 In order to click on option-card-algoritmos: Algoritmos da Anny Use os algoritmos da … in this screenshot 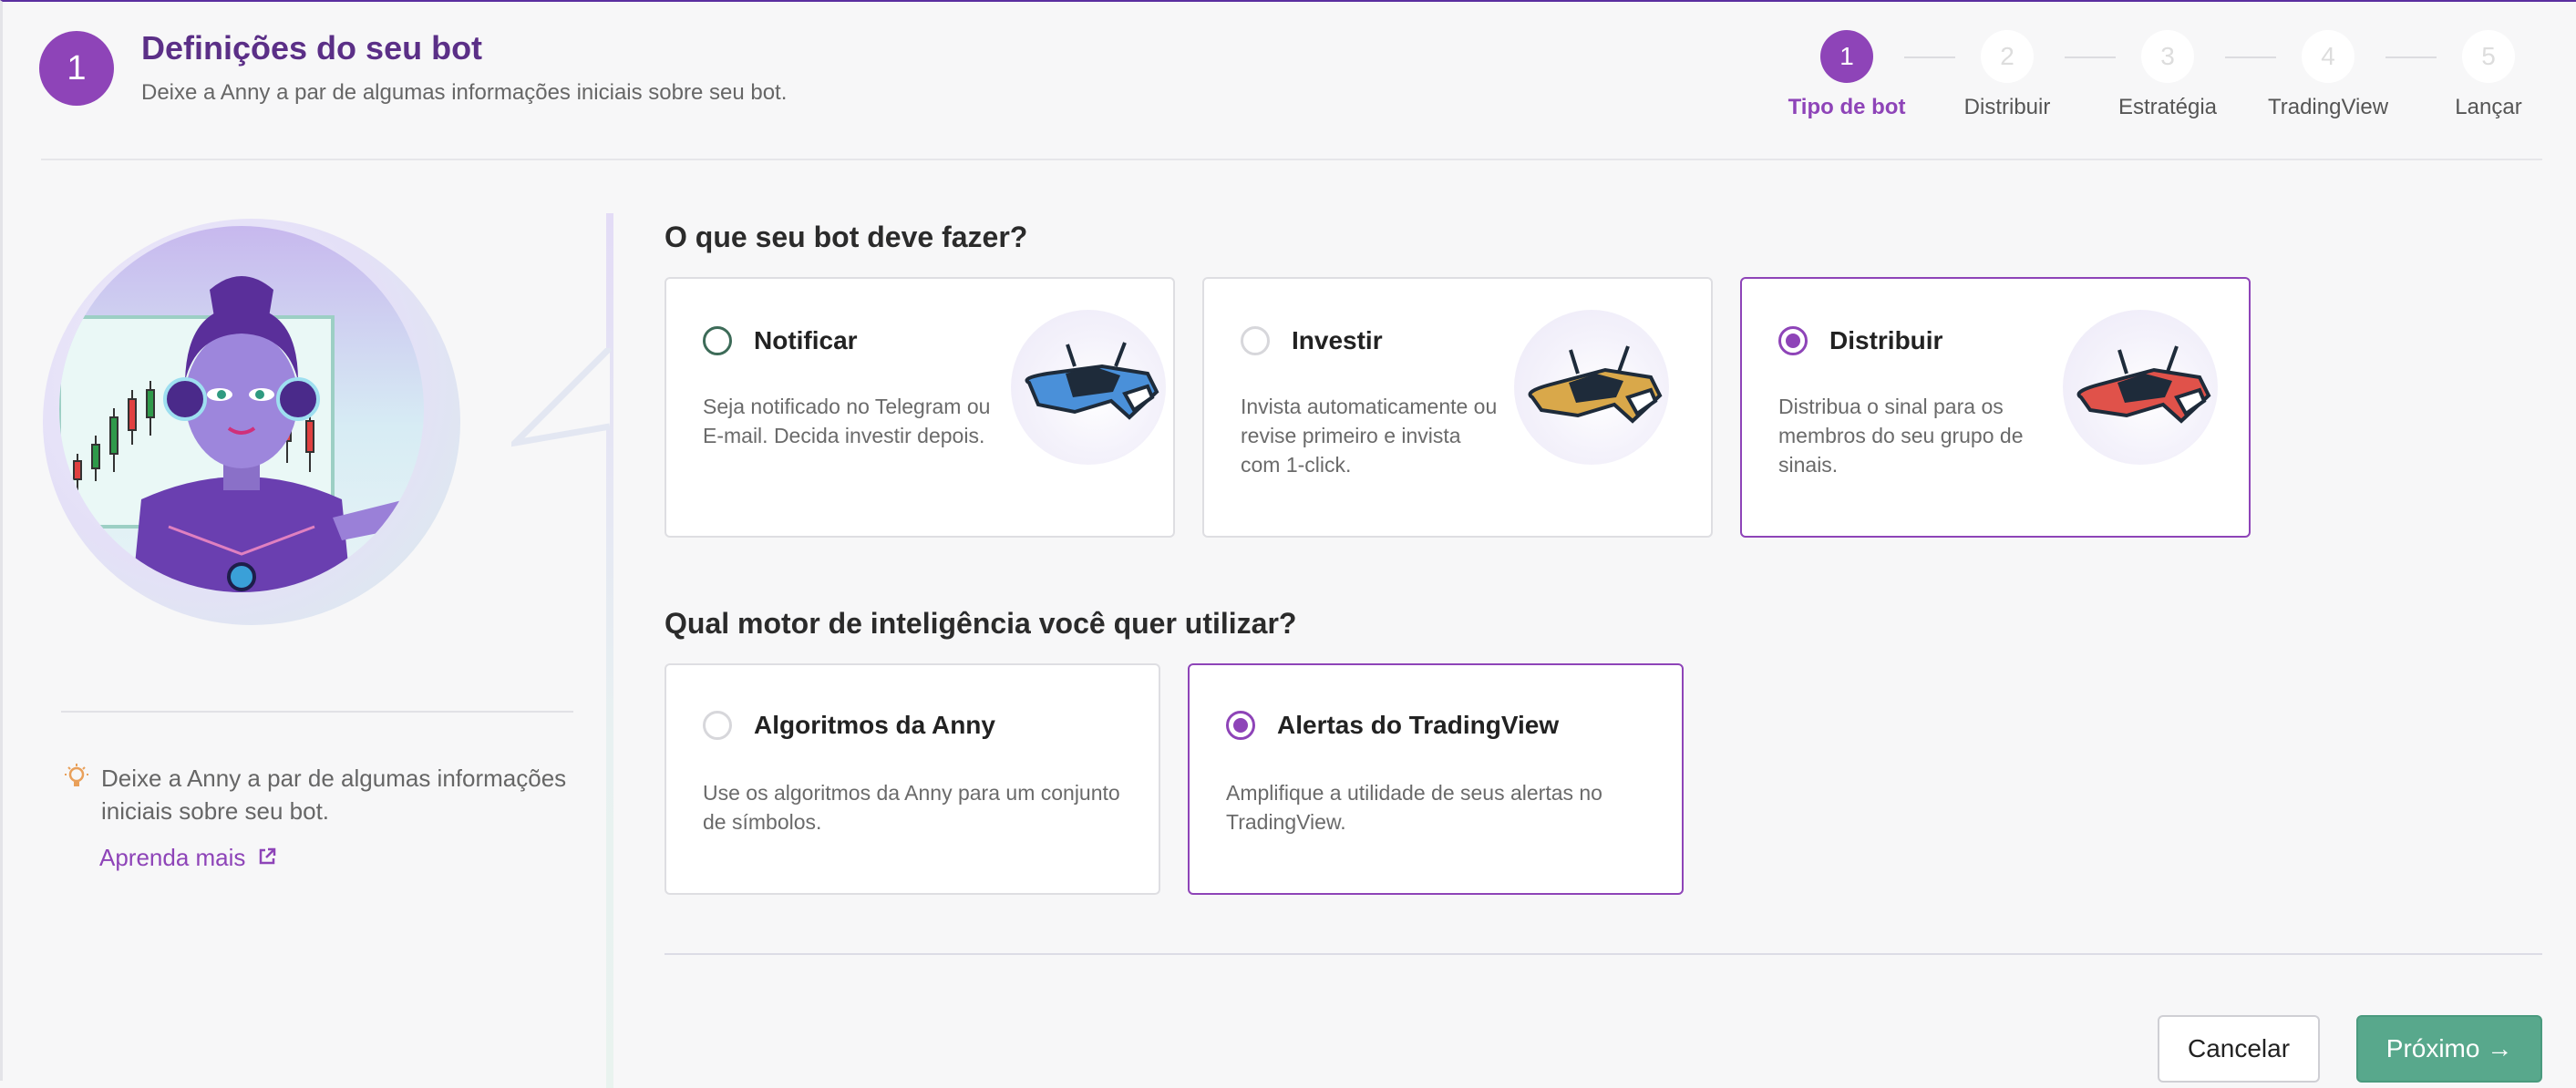, I will do `click(912, 779)`.